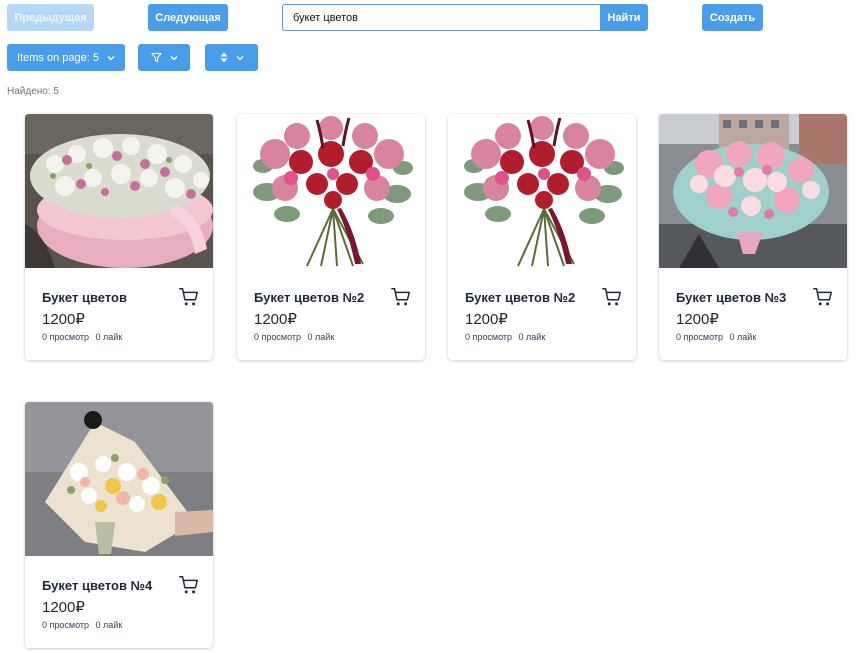 The width and height of the screenshot is (857, 653). I want to click on search-bar: Найти, so click(465, 17).